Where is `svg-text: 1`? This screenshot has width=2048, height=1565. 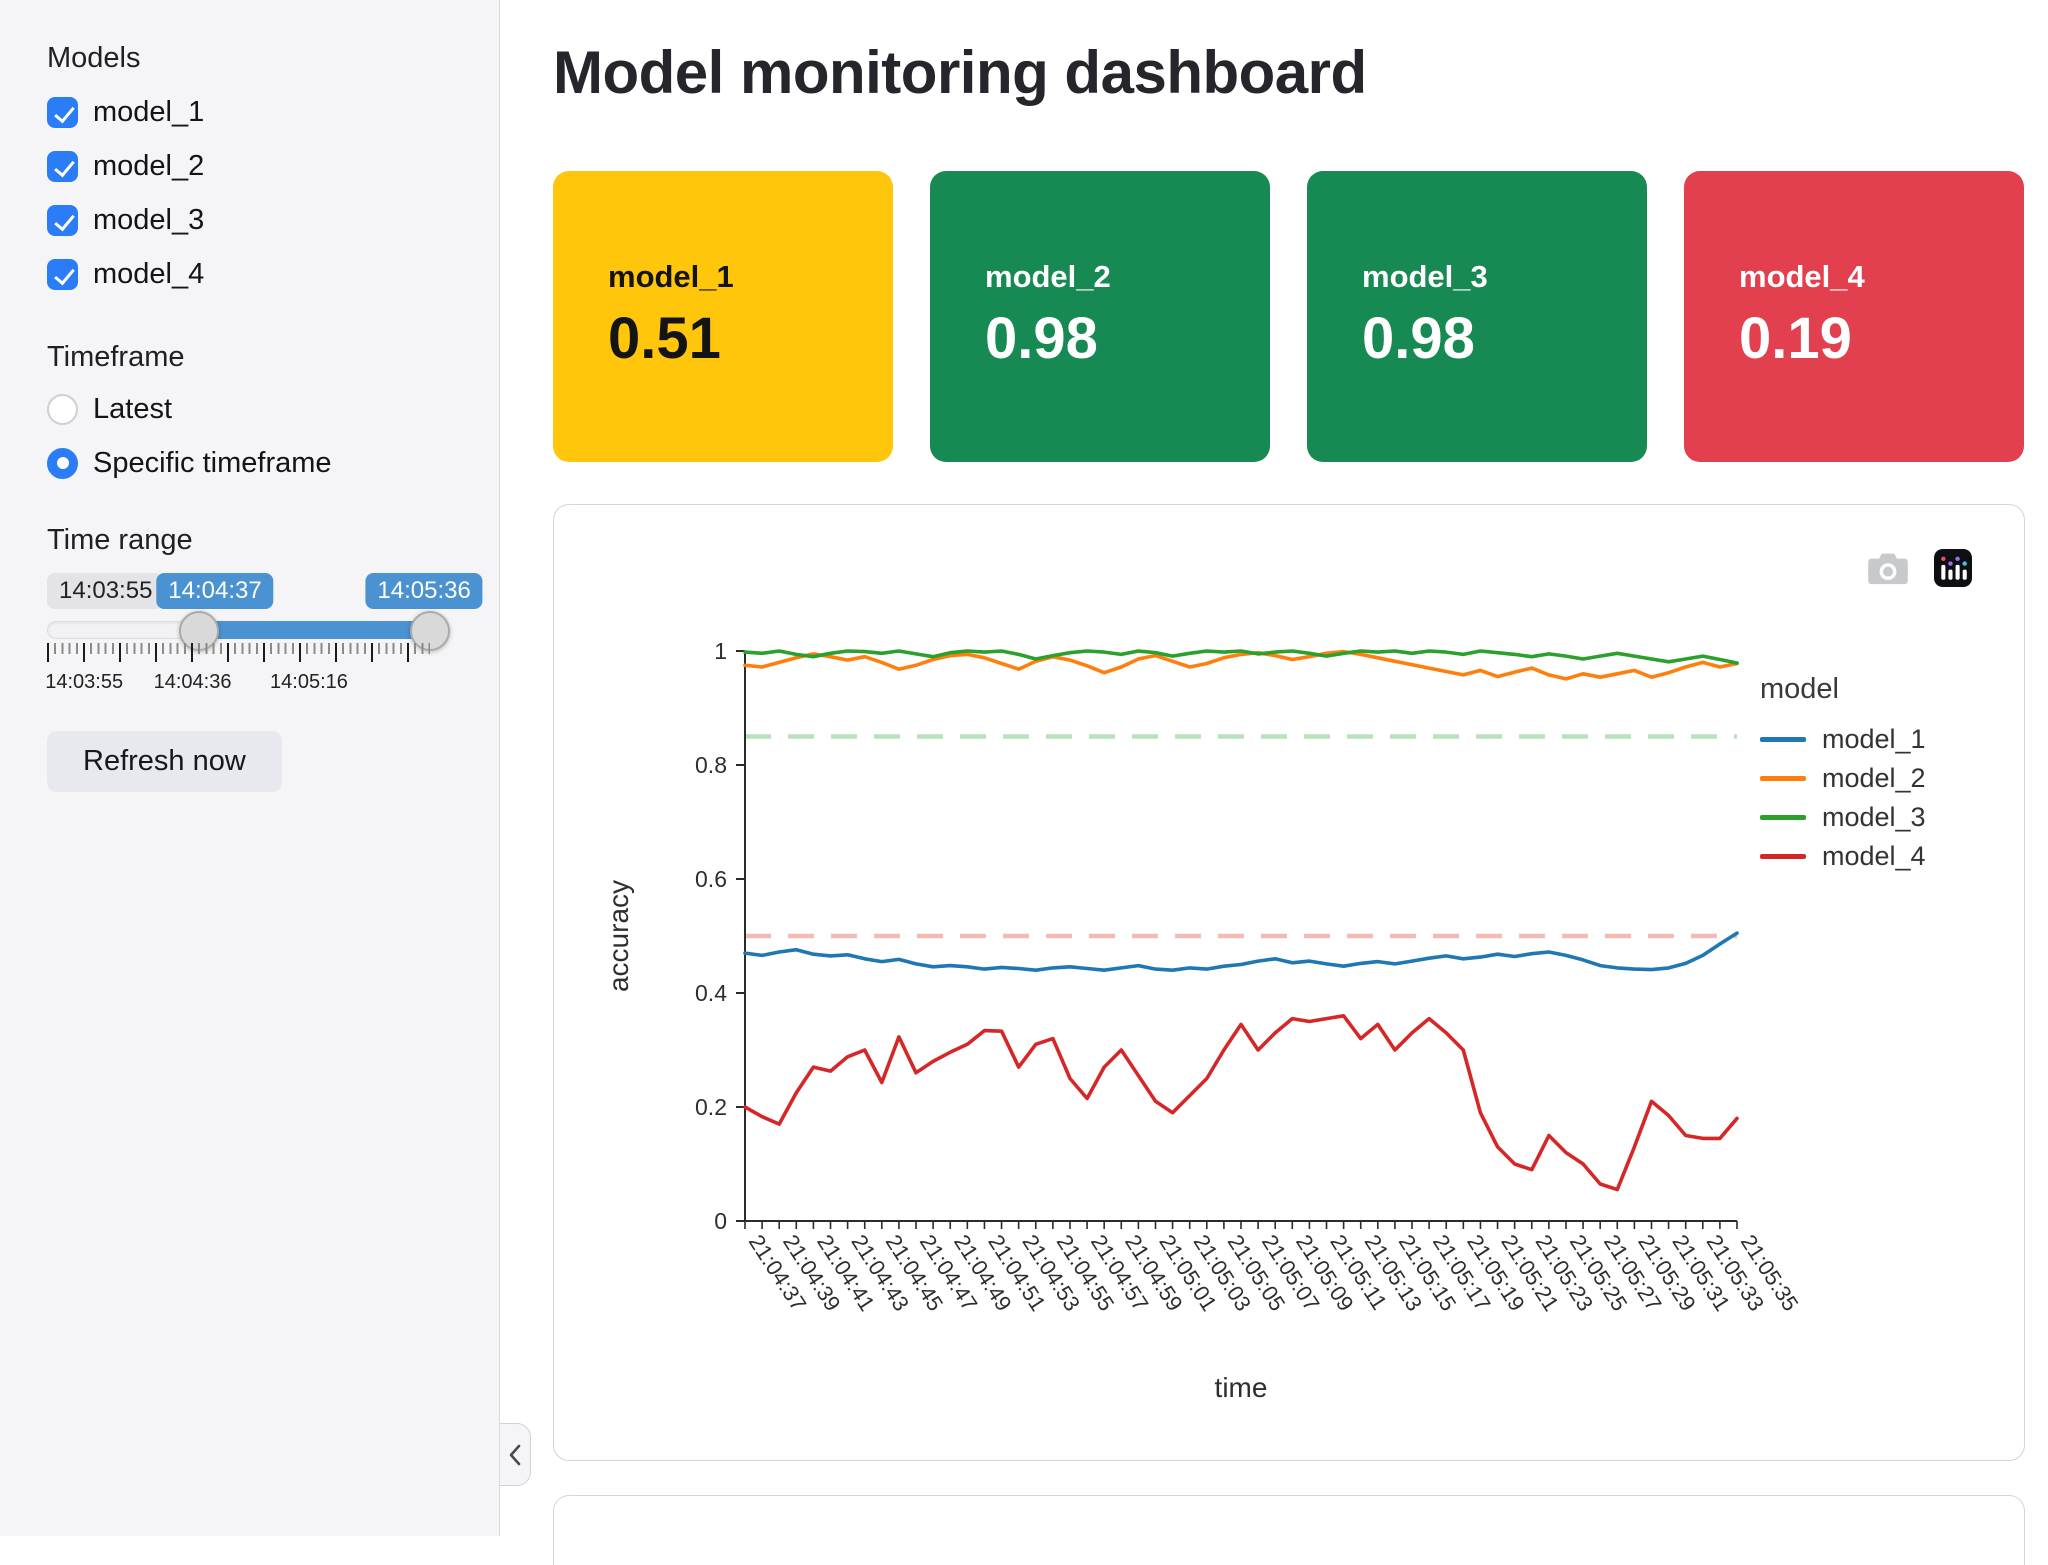
svg-text: 1 is located at coordinates (720, 651).